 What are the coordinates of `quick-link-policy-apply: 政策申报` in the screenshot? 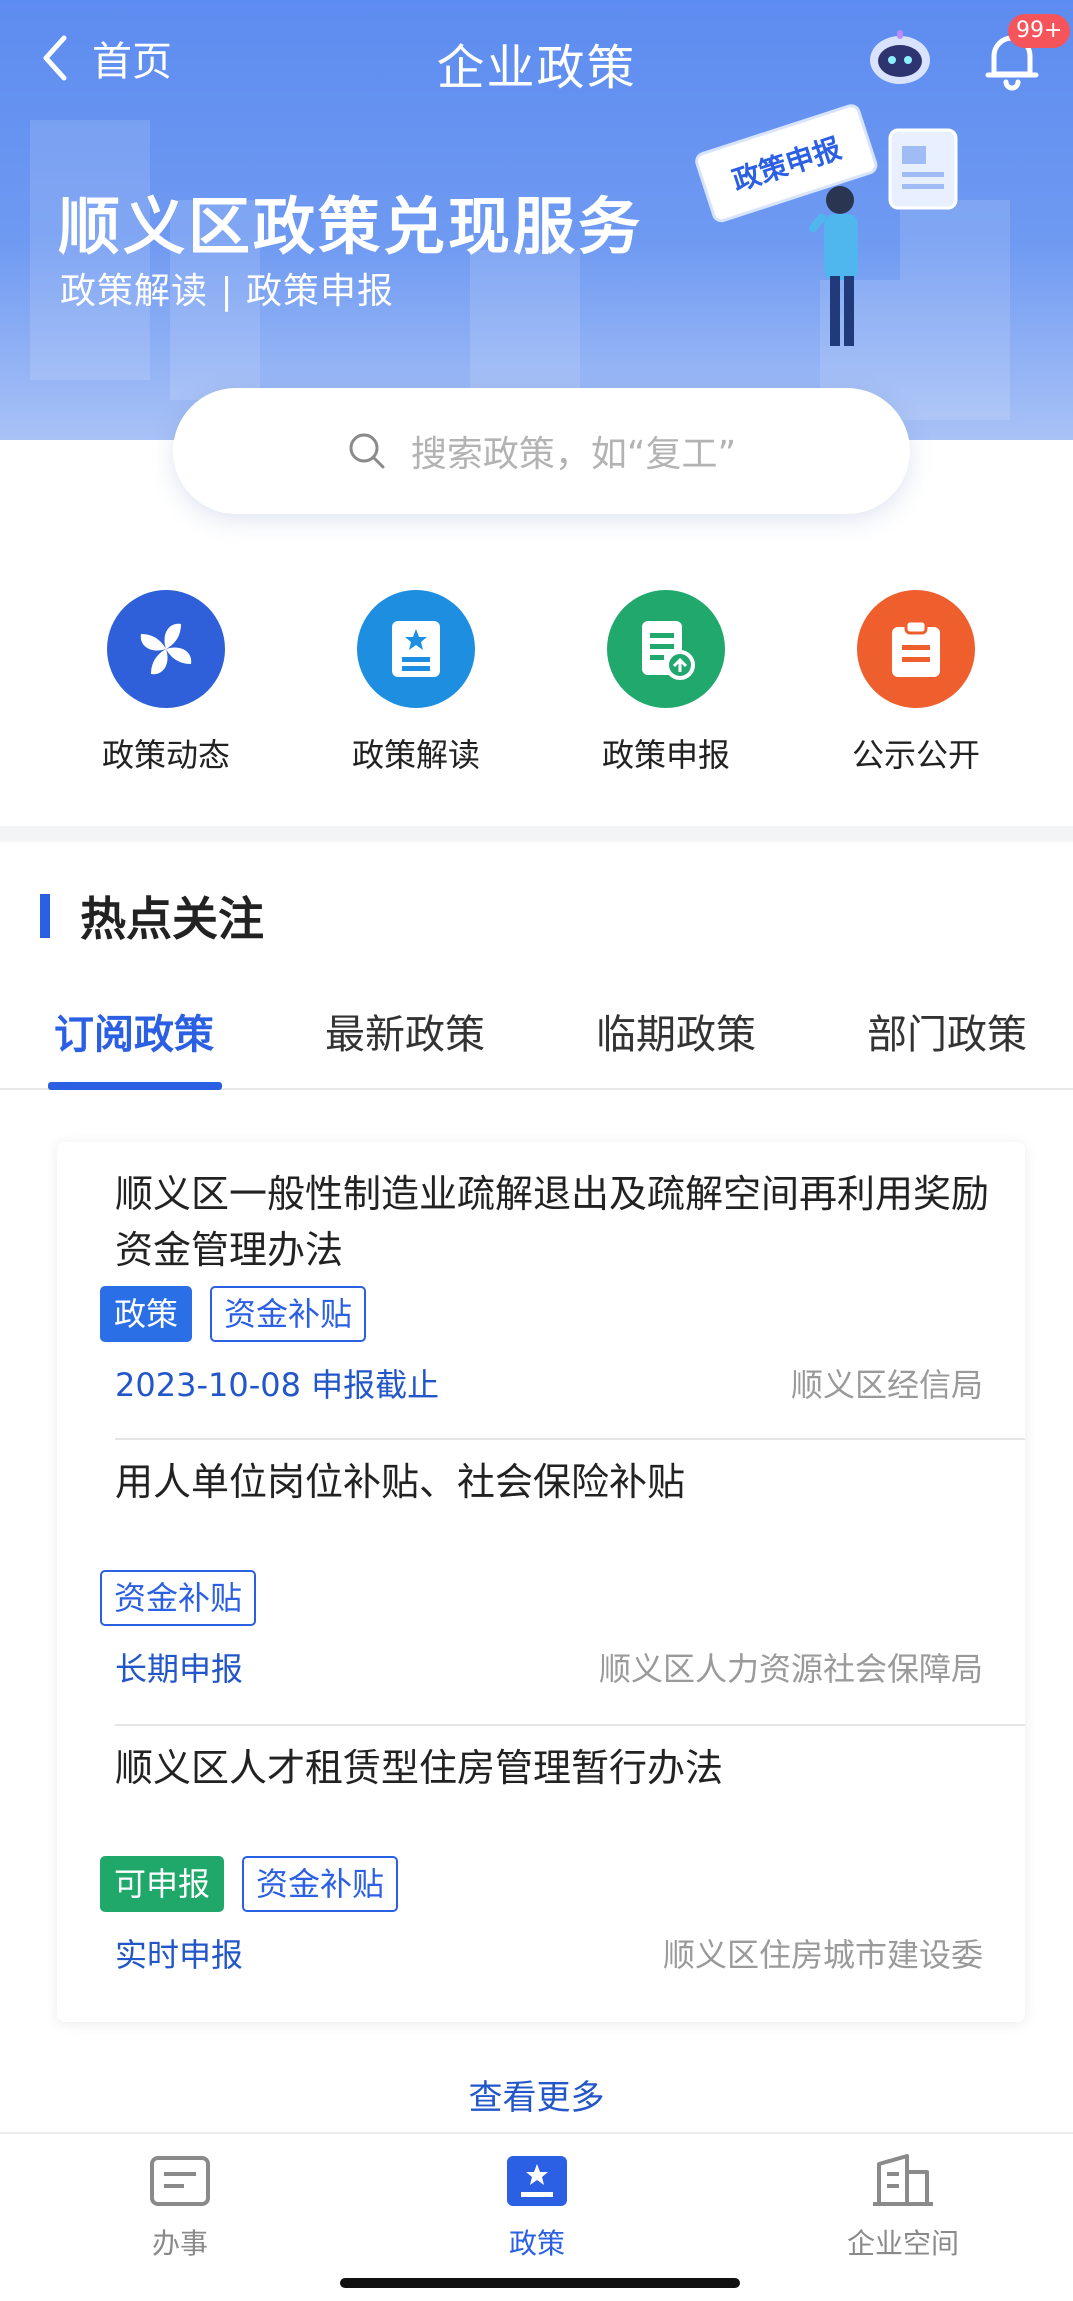 It's located at (666, 683).